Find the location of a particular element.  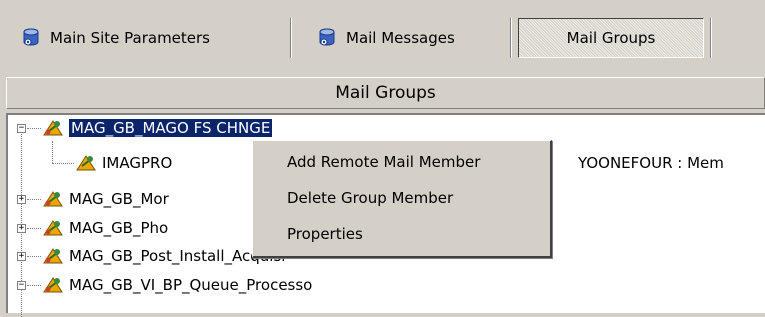

tree-item-member: IMAGPRO is located at coordinates (123, 163).